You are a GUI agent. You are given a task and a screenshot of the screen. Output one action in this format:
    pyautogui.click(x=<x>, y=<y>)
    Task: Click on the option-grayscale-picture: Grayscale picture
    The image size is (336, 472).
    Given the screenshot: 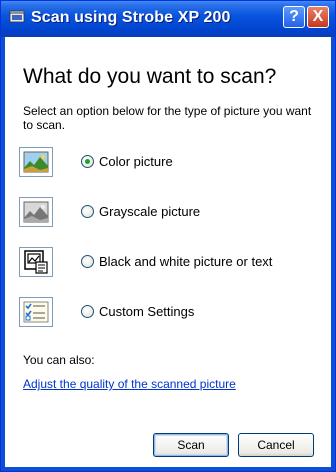 What is the action you would take?
    pyautogui.click(x=169, y=212)
    